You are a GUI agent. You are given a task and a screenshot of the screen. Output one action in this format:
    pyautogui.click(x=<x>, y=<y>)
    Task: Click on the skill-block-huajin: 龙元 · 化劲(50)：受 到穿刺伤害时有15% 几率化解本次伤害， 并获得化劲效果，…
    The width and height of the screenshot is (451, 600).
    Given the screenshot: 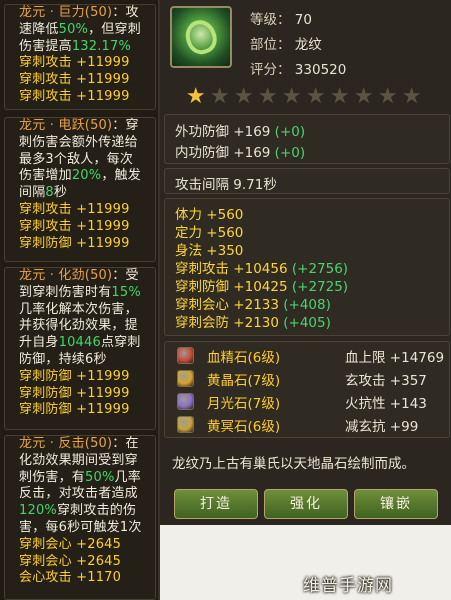 What is the action you would take?
    pyautogui.click(x=80, y=348)
    